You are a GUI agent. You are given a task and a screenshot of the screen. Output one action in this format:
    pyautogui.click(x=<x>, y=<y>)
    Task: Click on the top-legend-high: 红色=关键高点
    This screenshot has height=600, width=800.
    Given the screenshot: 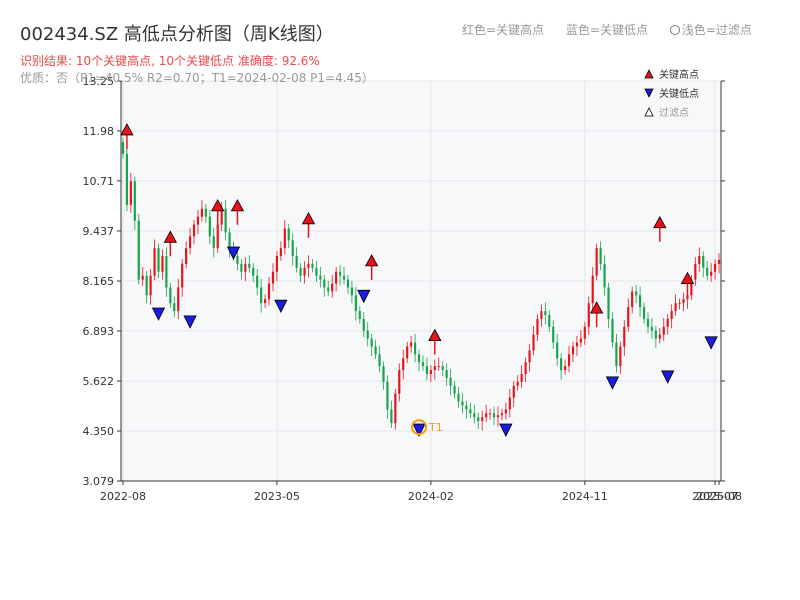 What is the action you would take?
    pyautogui.click(x=503, y=30)
    